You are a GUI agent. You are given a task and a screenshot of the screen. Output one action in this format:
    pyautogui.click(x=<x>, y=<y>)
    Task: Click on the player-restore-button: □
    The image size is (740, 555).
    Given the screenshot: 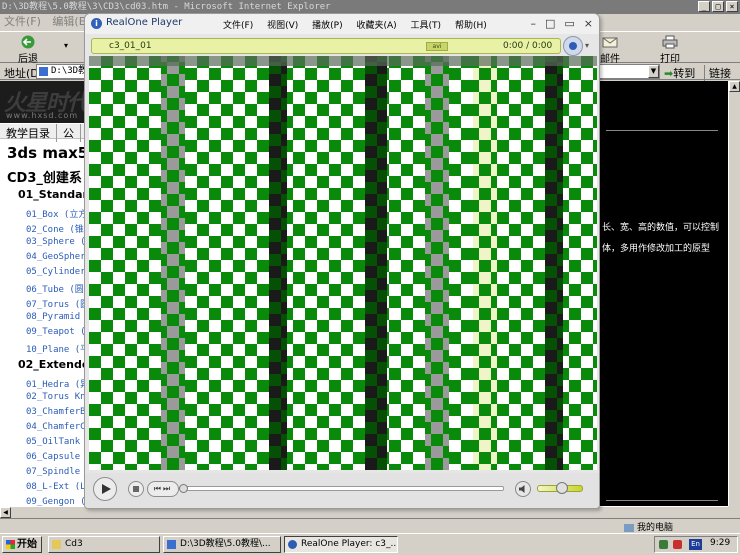 What is the action you would take?
    pyautogui.click(x=550, y=23)
    